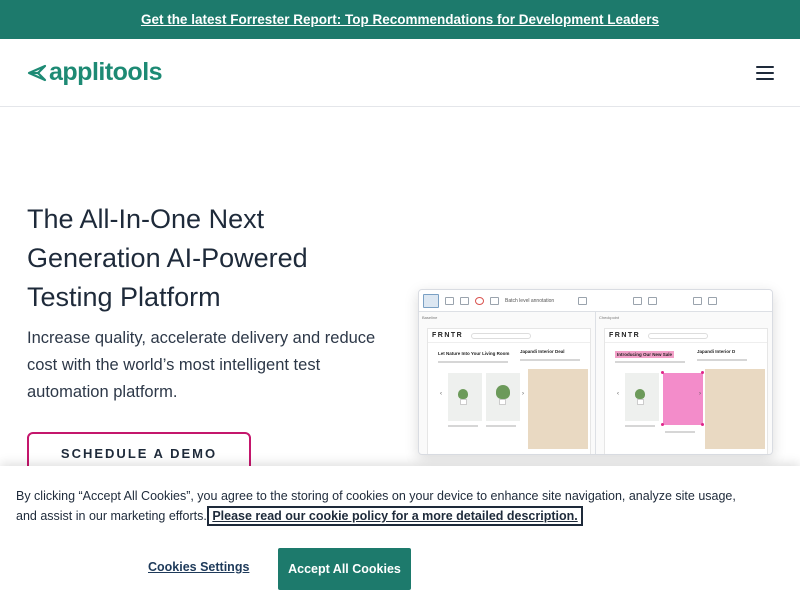  Describe the element at coordinates (198, 567) in the screenshot. I see `cookies-settings-button: Cookies Settings` at that location.